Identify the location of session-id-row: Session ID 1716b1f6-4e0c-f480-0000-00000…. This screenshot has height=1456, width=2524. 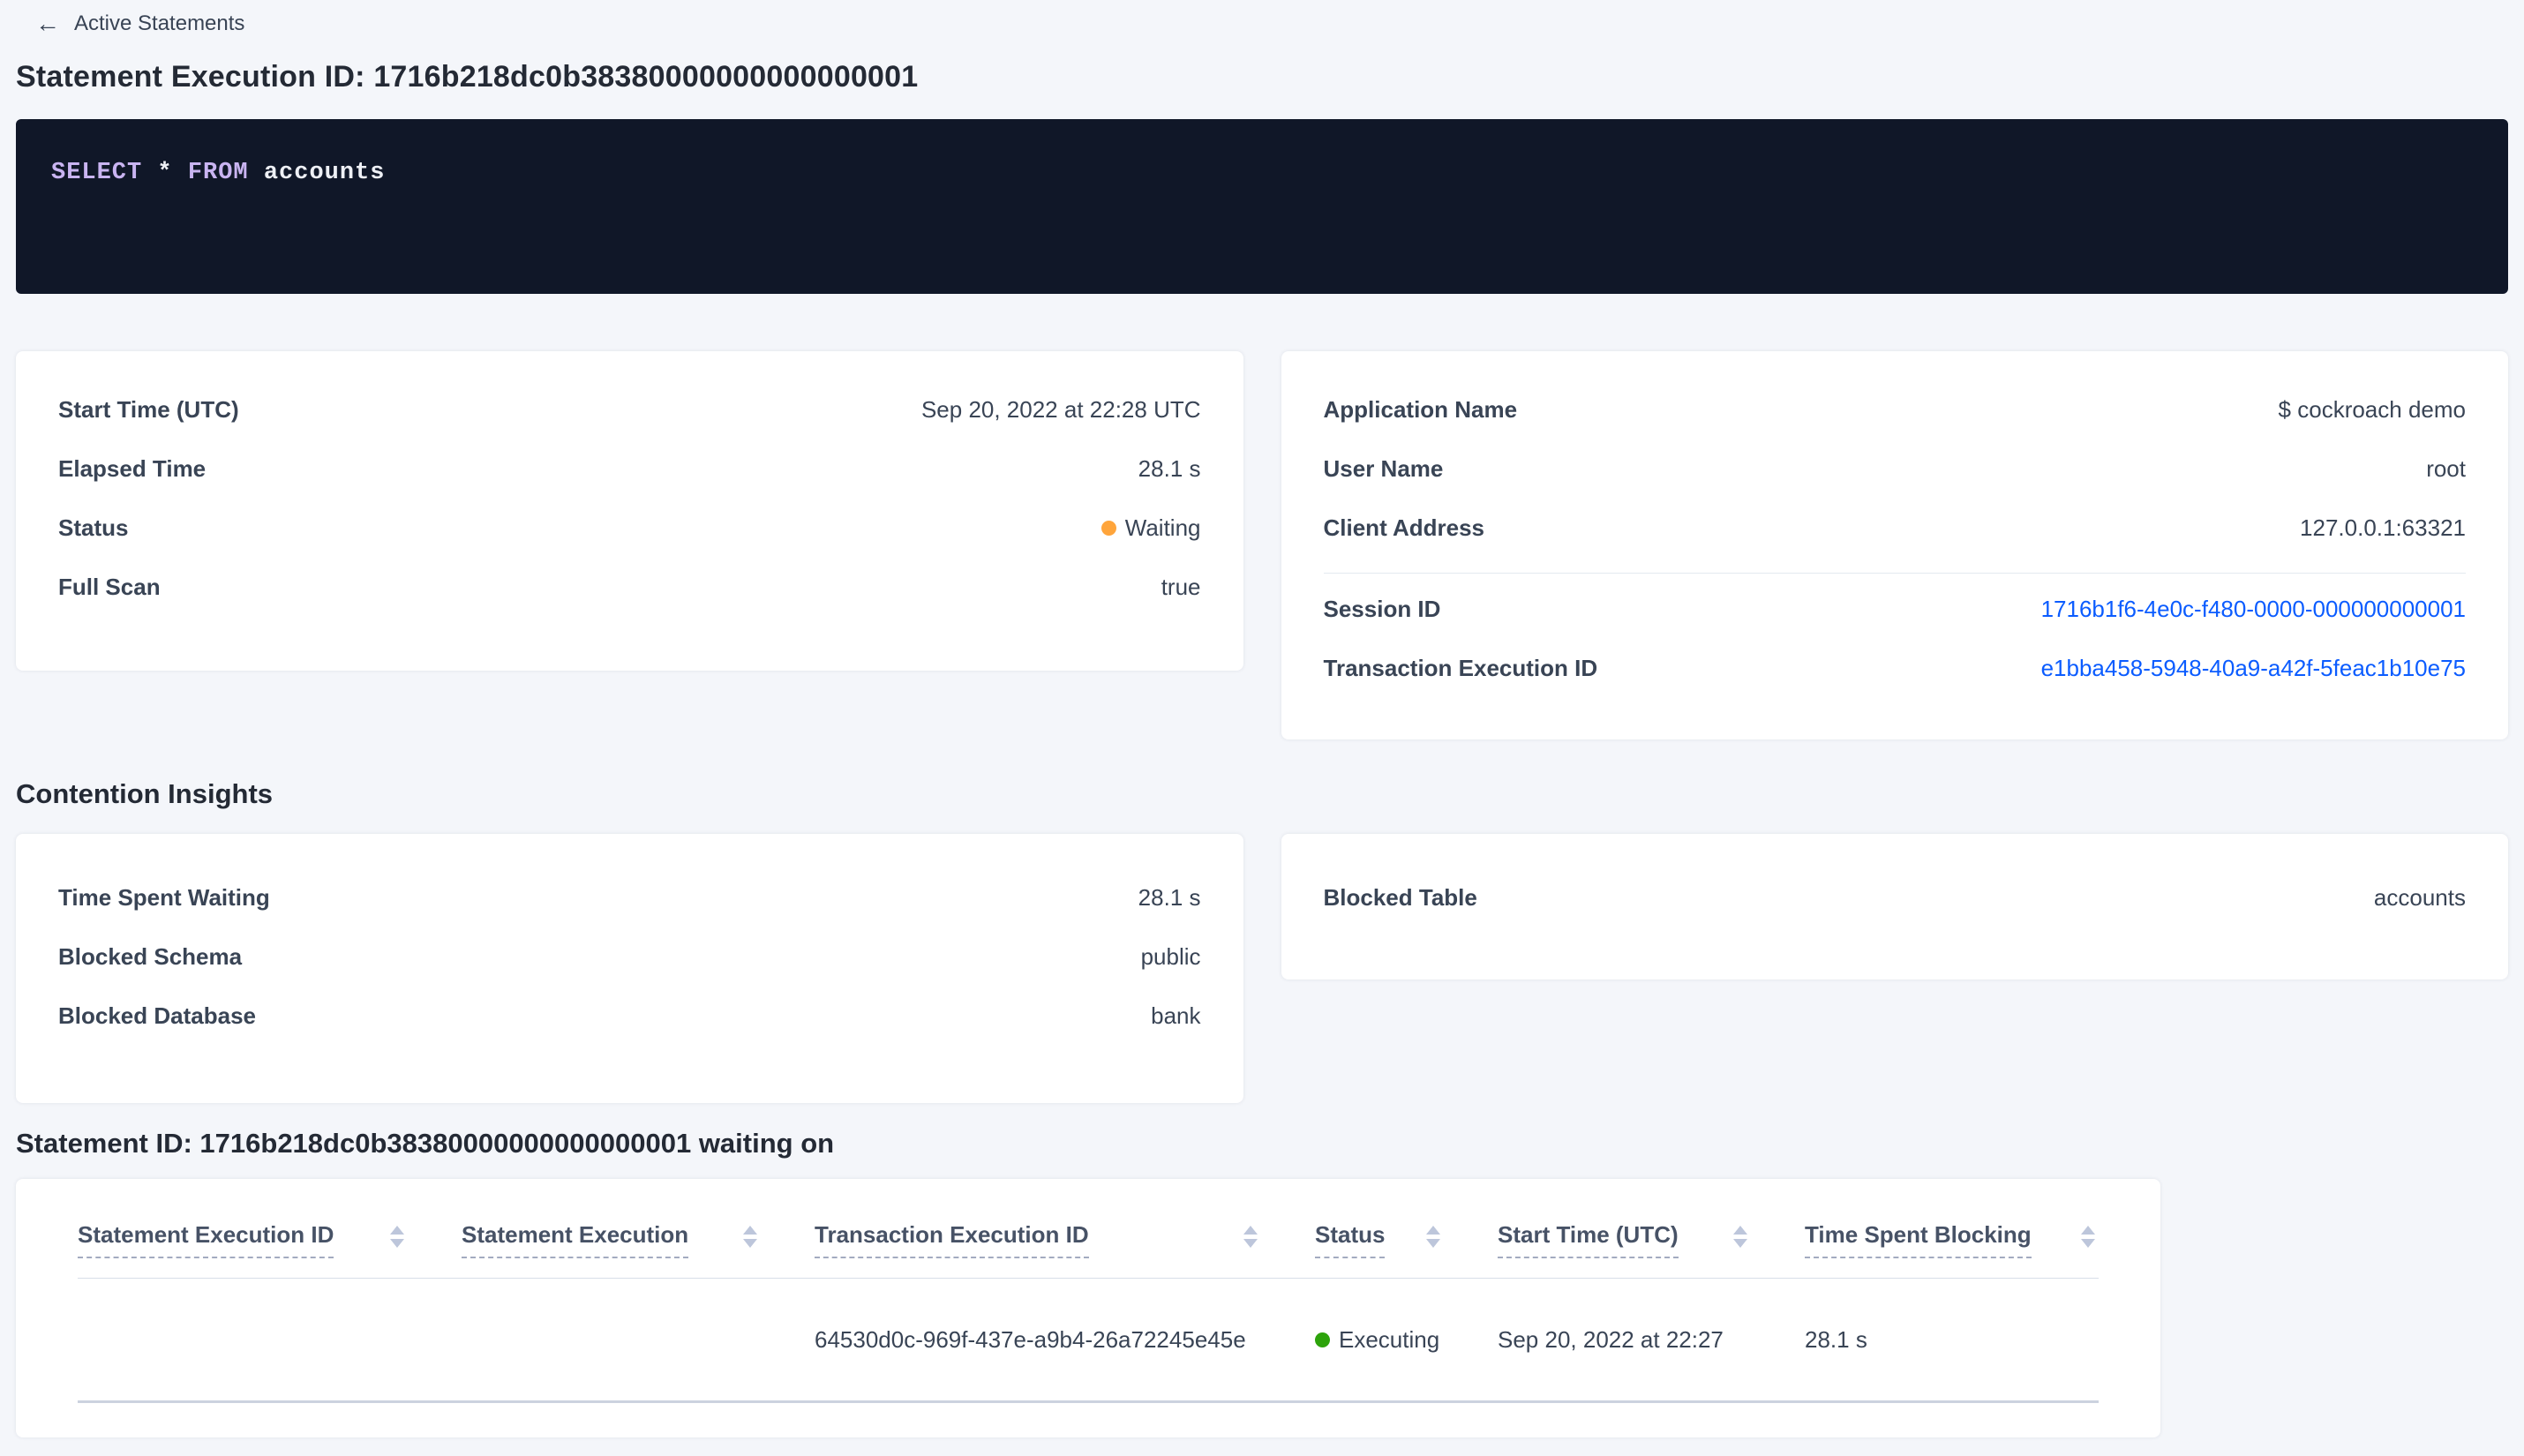
(1895, 609).